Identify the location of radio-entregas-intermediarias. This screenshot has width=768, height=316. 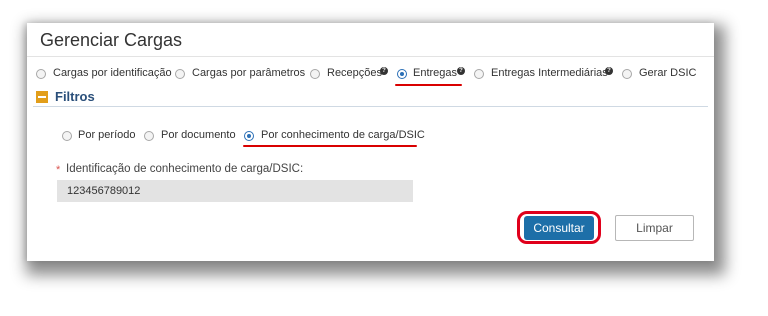
(479, 74).